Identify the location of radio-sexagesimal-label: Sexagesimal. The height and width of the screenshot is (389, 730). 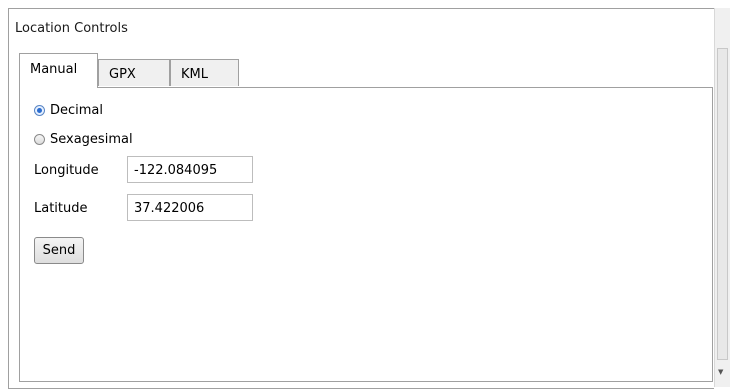
(91, 139).